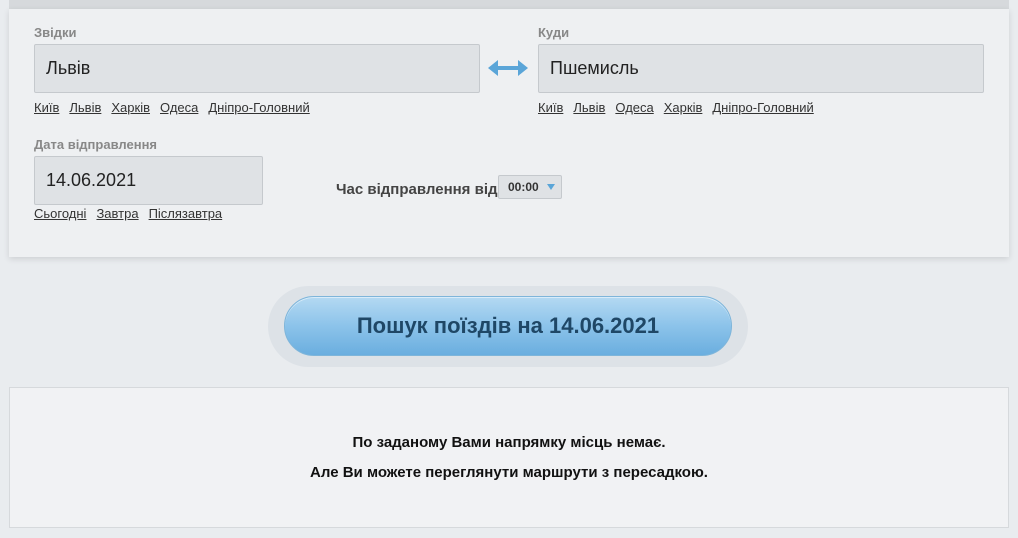  What do you see at coordinates (551, 187) in the screenshot?
I see `chevron-down-icon` at bounding box center [551, 187].